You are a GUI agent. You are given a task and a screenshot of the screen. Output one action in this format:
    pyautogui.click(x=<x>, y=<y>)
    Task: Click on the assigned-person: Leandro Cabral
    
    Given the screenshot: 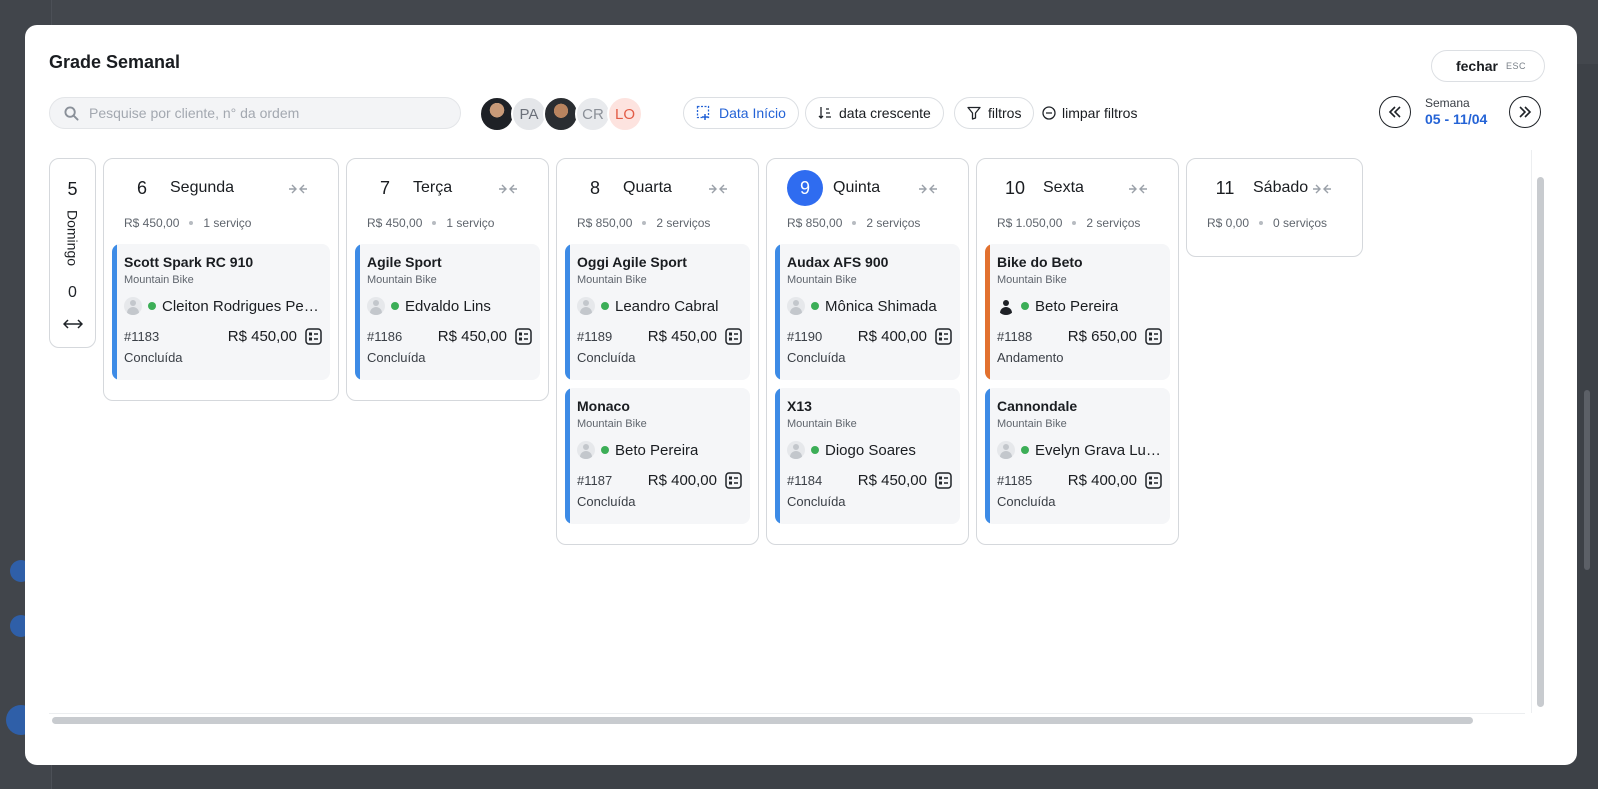 What is the action you would take?
    pyautogui.click(x=659, y=306)
    